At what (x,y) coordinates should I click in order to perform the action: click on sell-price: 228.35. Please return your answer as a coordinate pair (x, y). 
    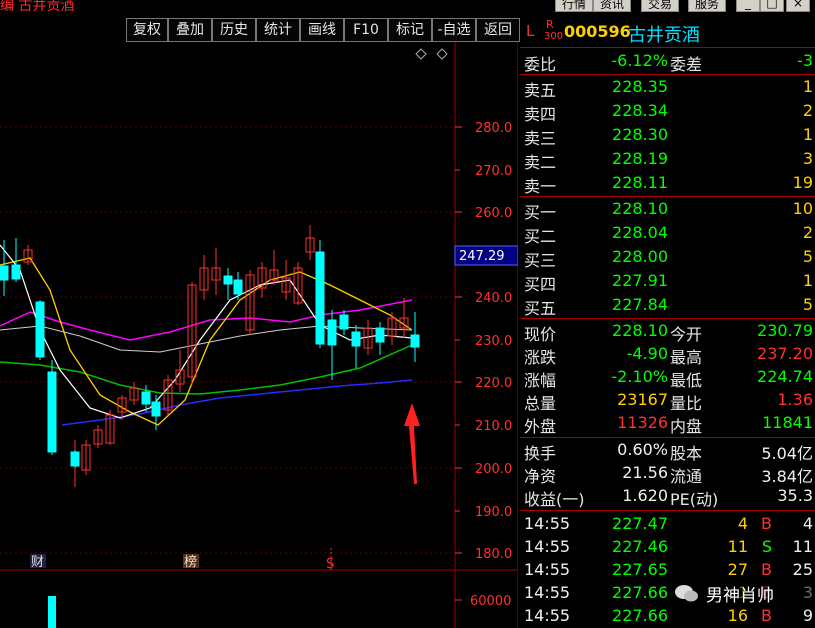
    Looking at the image, I should click on (640, 86).